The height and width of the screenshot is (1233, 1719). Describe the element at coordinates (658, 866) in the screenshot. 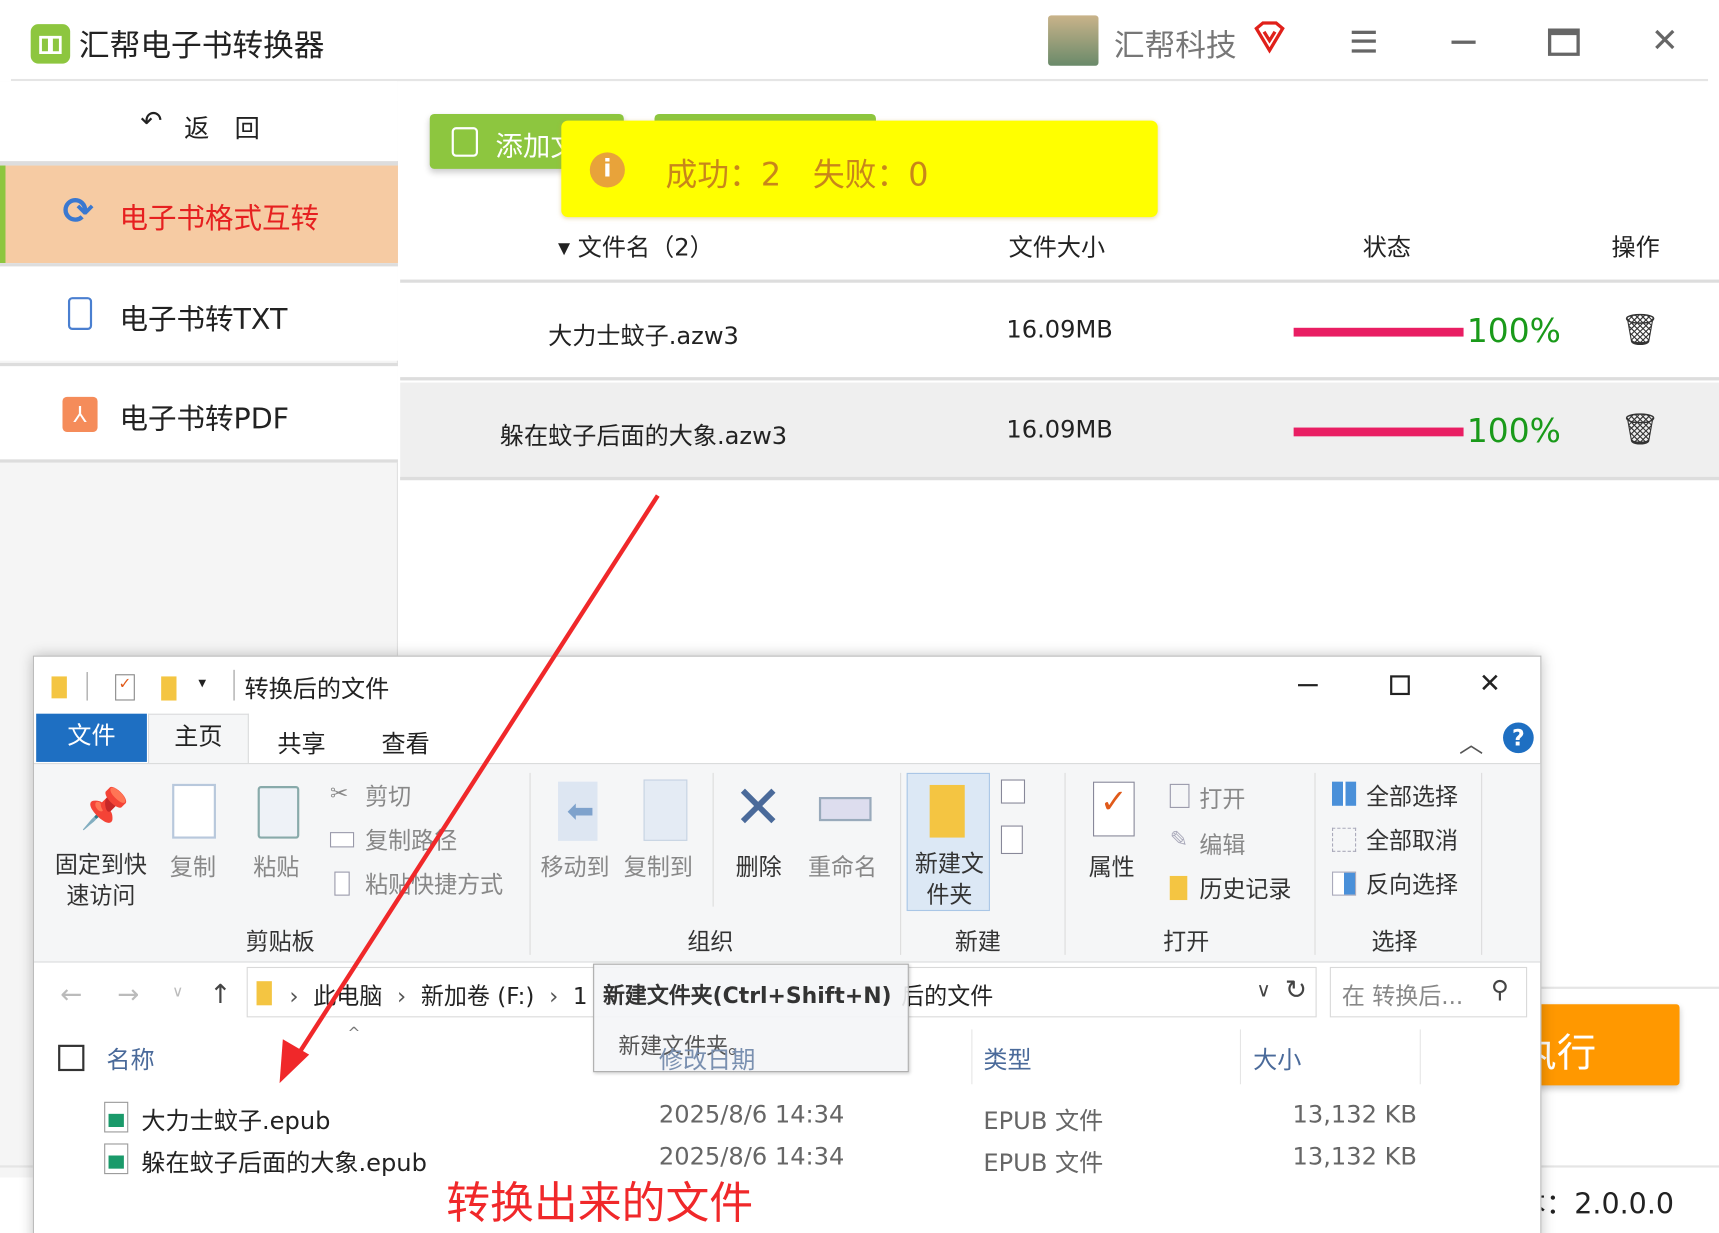

I see `copy-to-button: 复制到` at that location.